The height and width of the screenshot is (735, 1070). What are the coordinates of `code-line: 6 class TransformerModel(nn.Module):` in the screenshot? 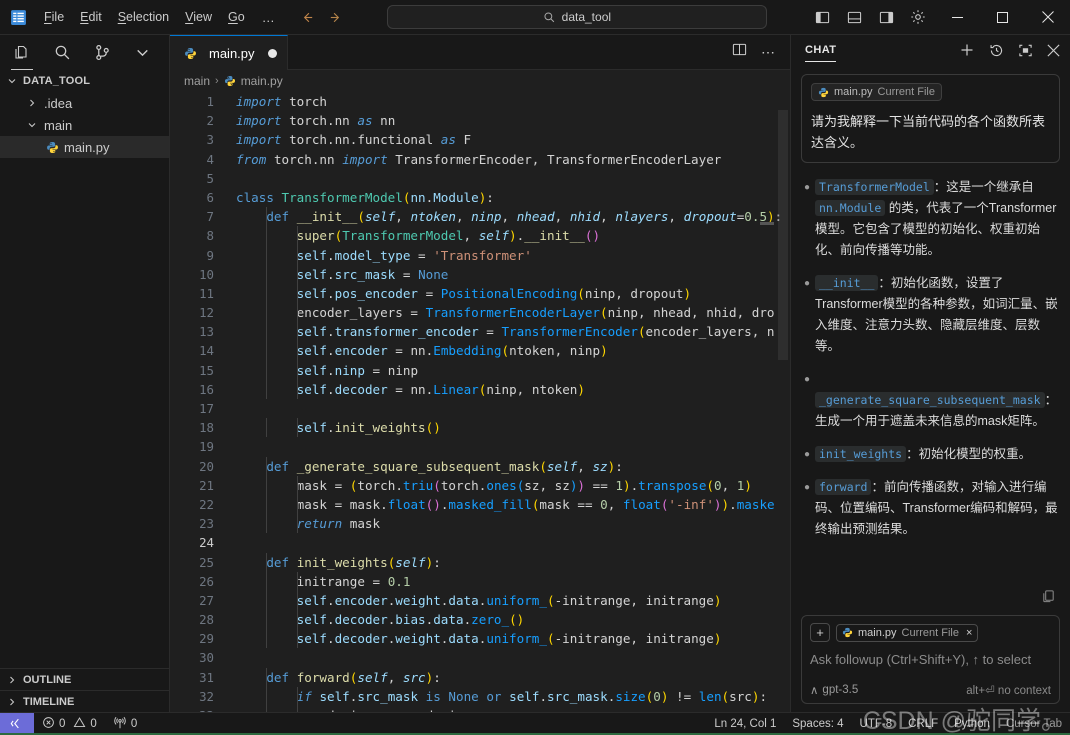 It's located at (480, 197).